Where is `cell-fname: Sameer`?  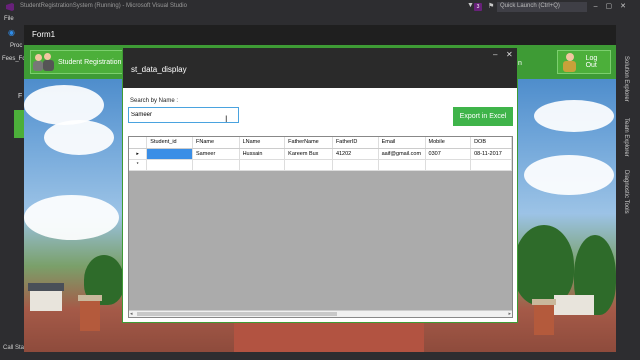
cell-fname: Sameer is located at coordinates (216, 154).